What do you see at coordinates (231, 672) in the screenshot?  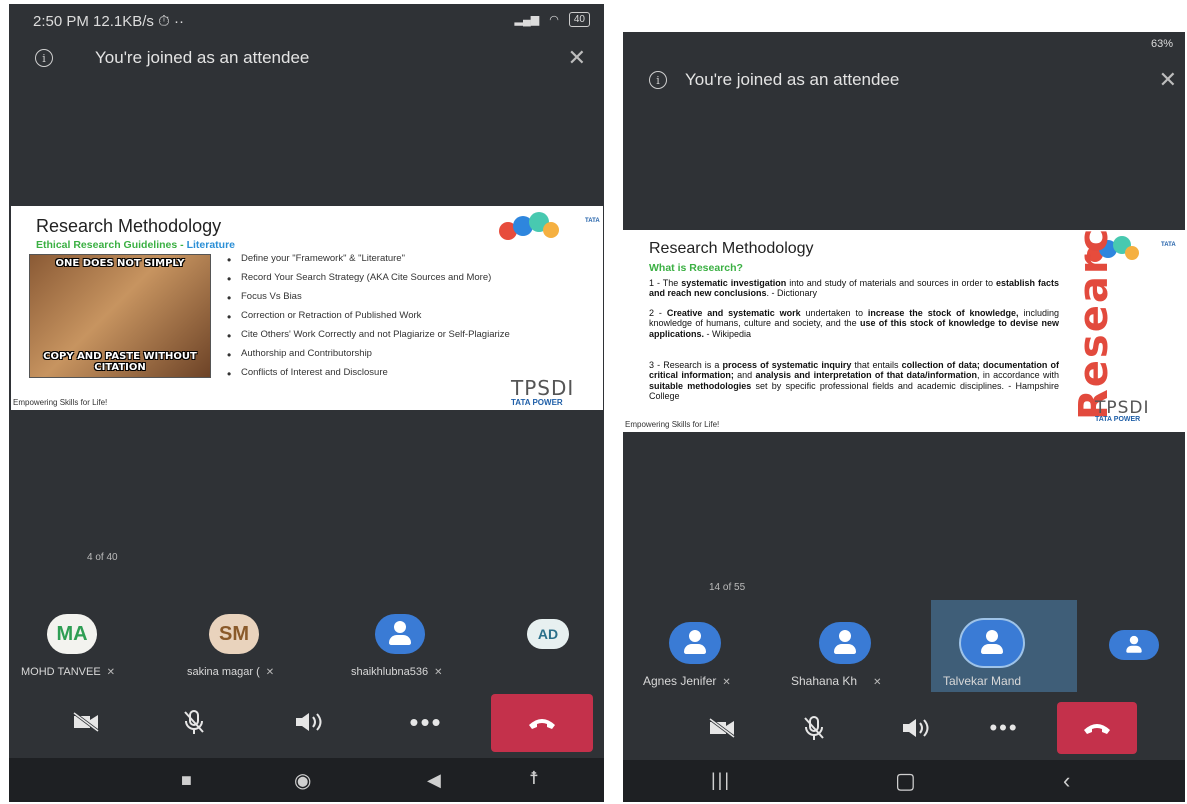 I see `participant-name: sakina magar (✕` at bounding box center [231, 672].